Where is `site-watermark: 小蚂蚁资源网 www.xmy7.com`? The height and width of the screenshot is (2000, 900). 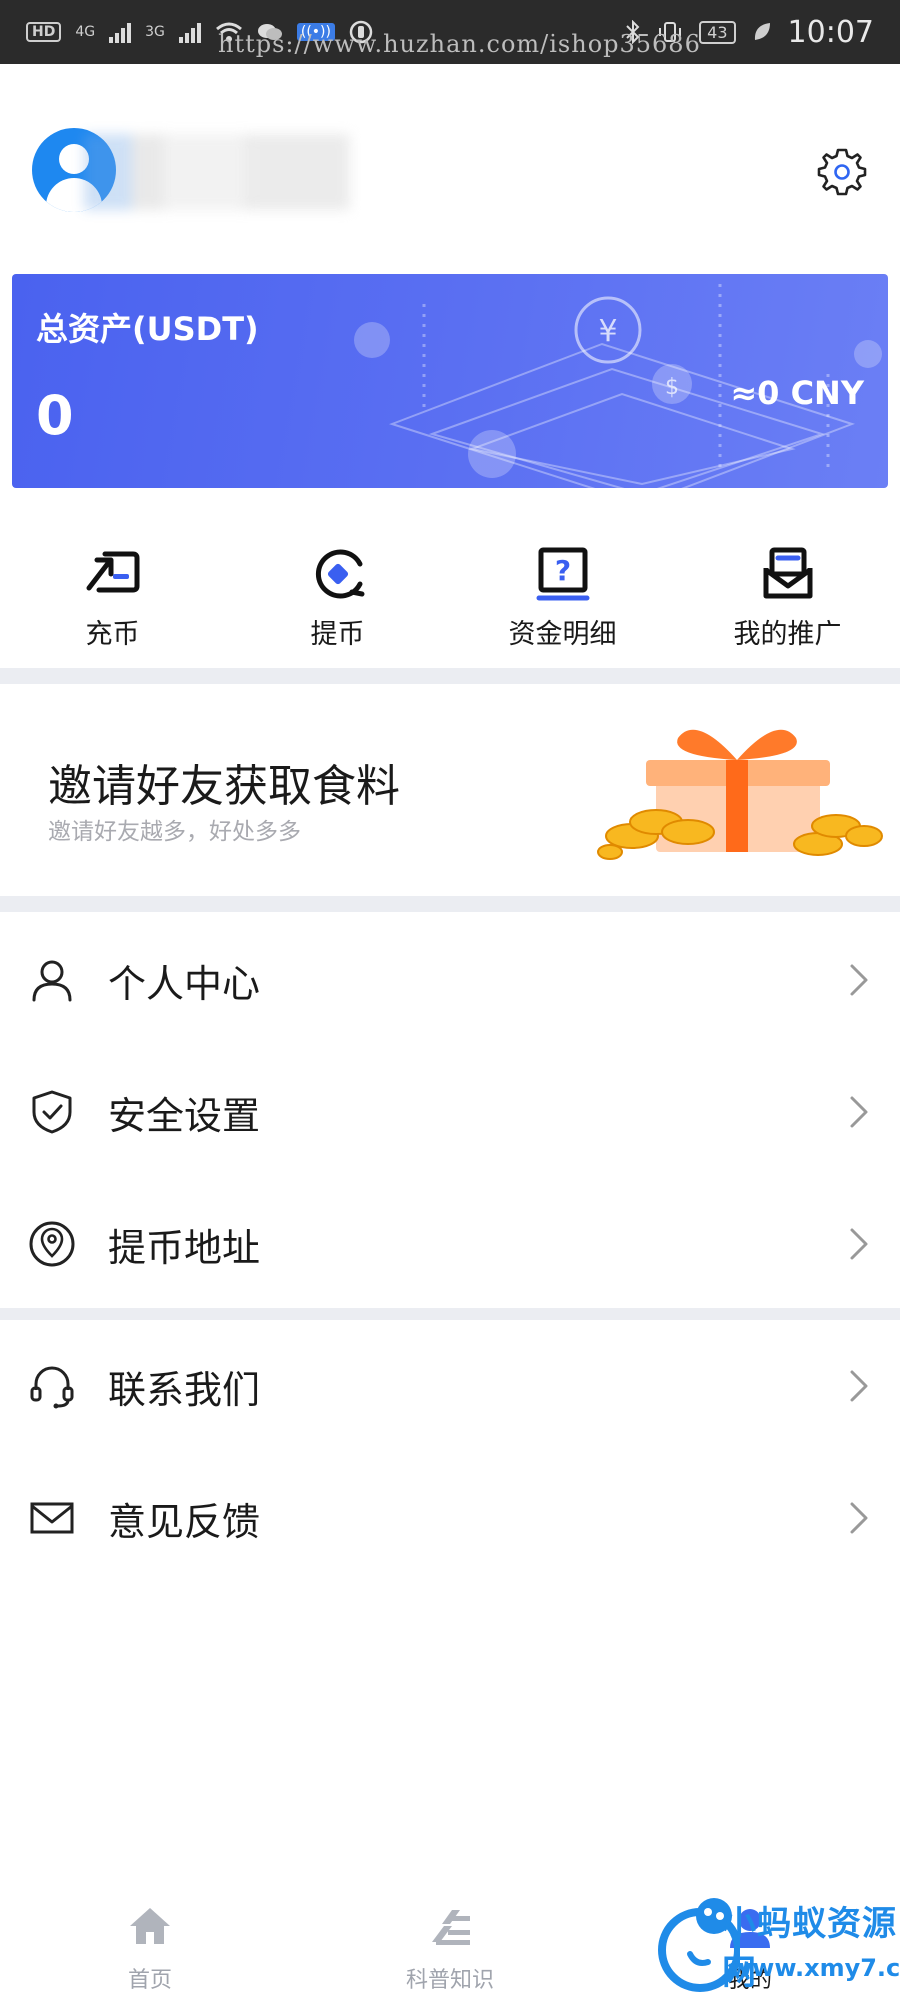
site-watermark: 小蚂蚁资源网 www.xmy7.com is located at coordinates (775, 1943).